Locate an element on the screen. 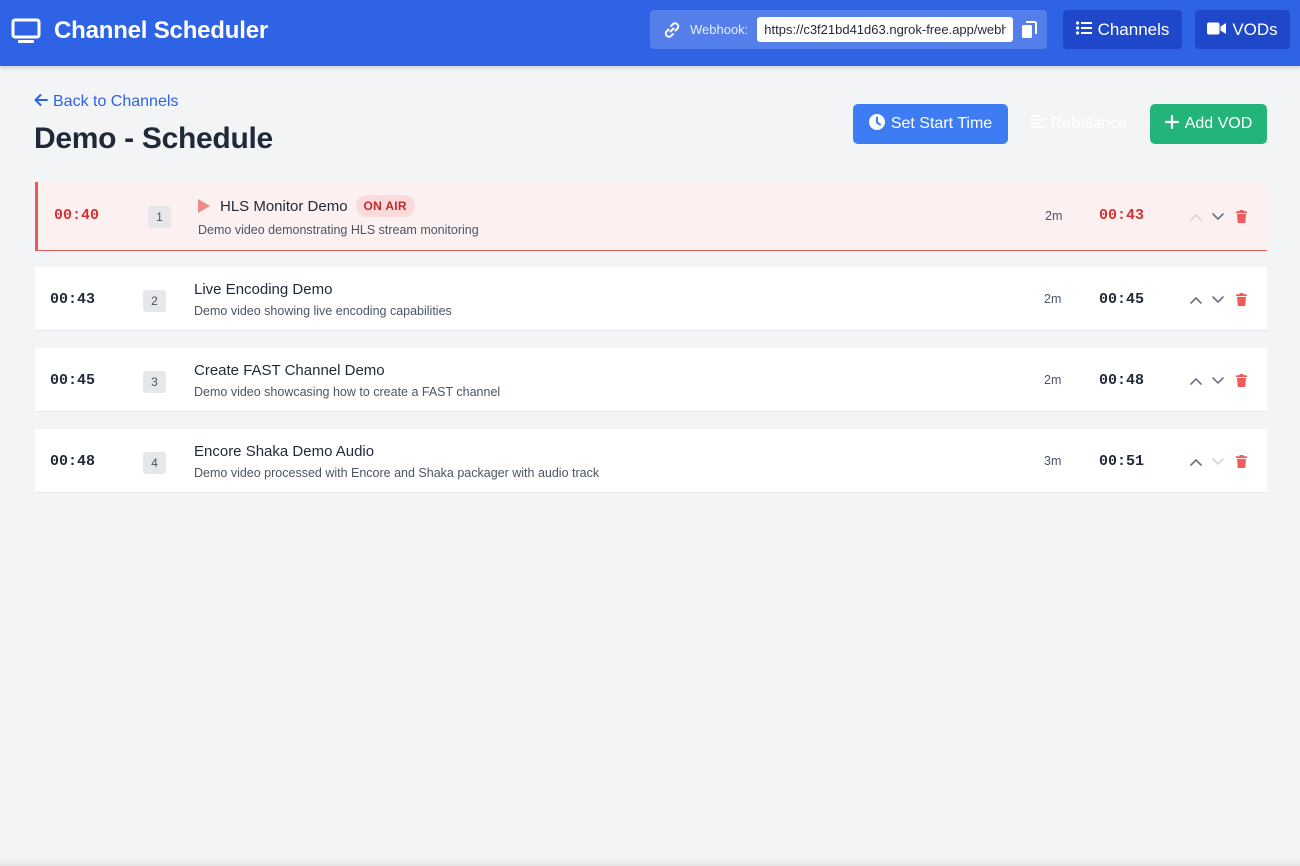 This screenshot has height=866, width=1300. add-vod-button: Add VOD is located at coordinates (1208, 124).